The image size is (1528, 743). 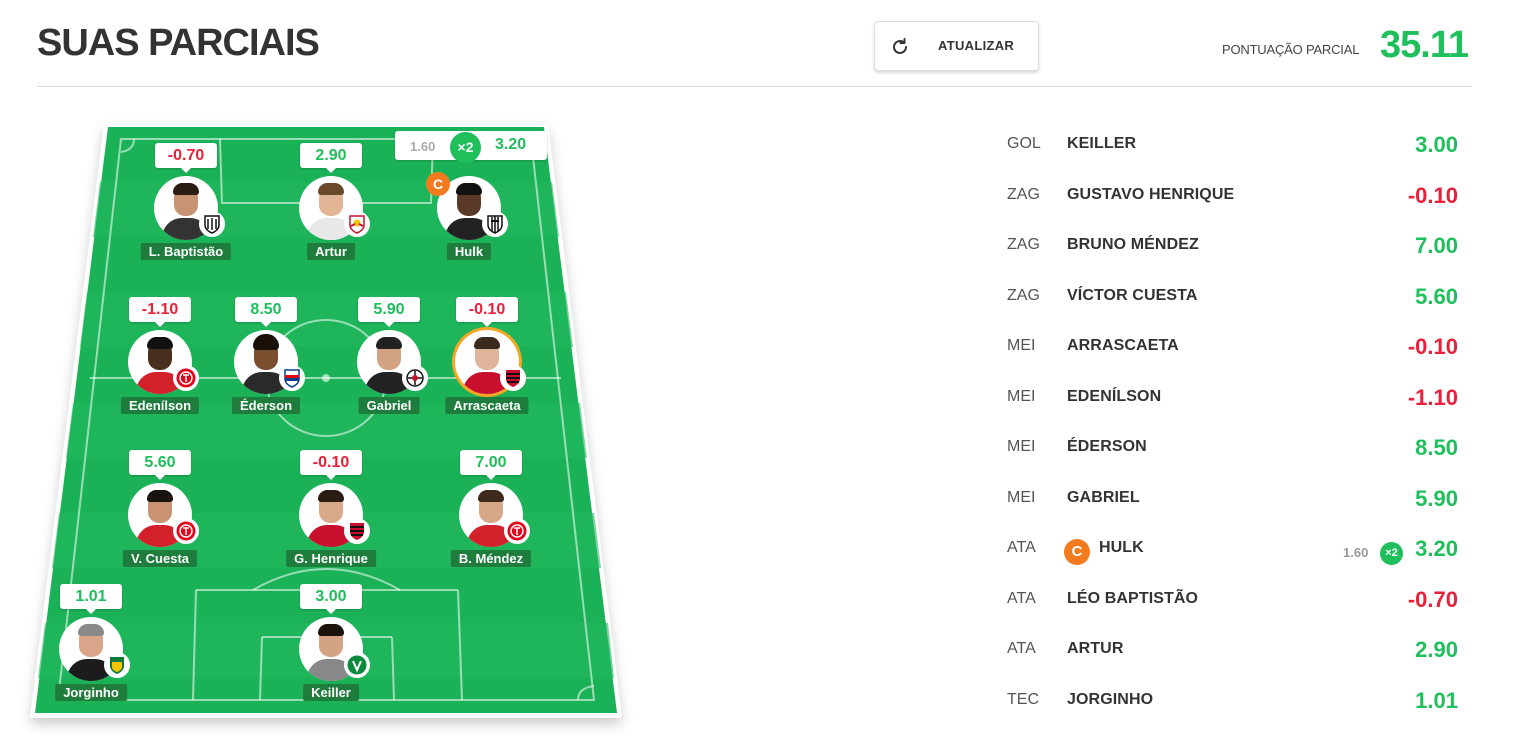 What do you see at coordinates (160, 558) in the screenshot?
I see `player-name: V. Cuesta` at bounding box center [160, 558].